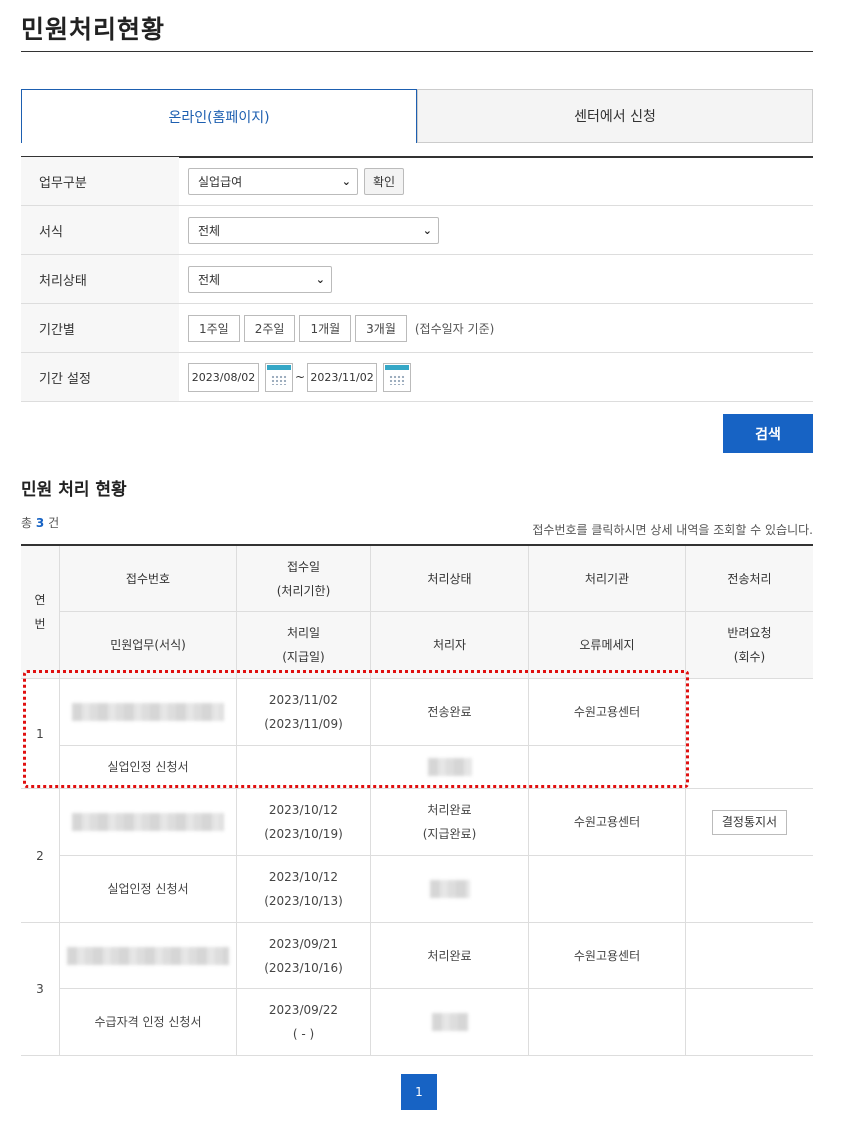  What do you see at coordinates (303, 1010) in the screenshot?
I see `row3-proc-date-value: 2023/09/22` at bounding box center [303, 1010].